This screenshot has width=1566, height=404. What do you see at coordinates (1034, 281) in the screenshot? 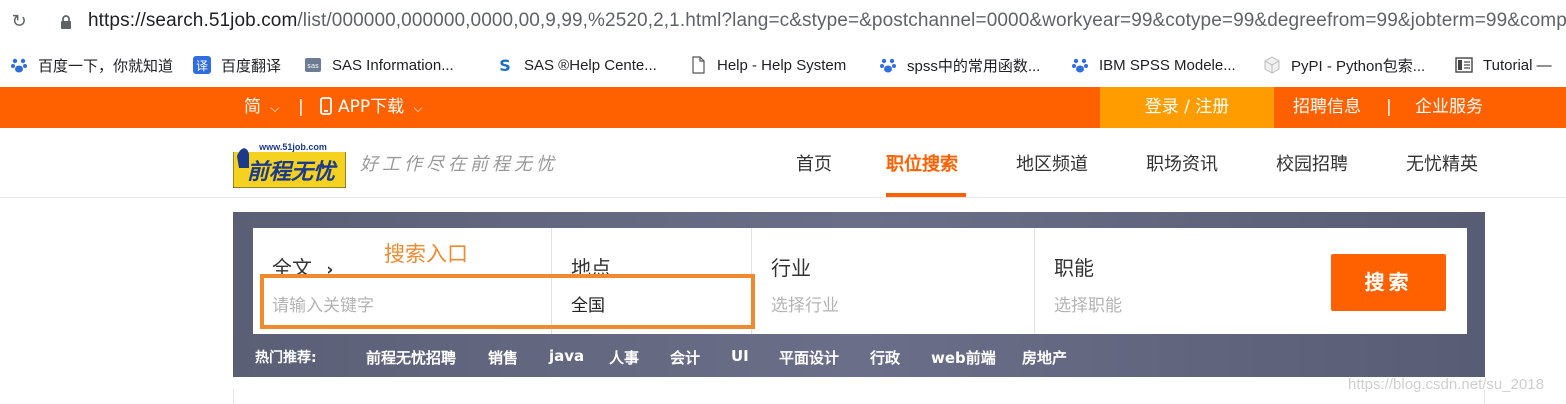
I see `column-divider` at bounding box center [1034, 281].